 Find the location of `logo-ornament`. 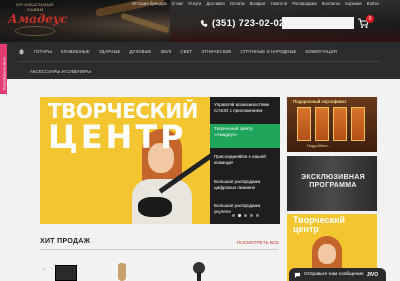

logo-ornament is located at coordinates (35, 31).